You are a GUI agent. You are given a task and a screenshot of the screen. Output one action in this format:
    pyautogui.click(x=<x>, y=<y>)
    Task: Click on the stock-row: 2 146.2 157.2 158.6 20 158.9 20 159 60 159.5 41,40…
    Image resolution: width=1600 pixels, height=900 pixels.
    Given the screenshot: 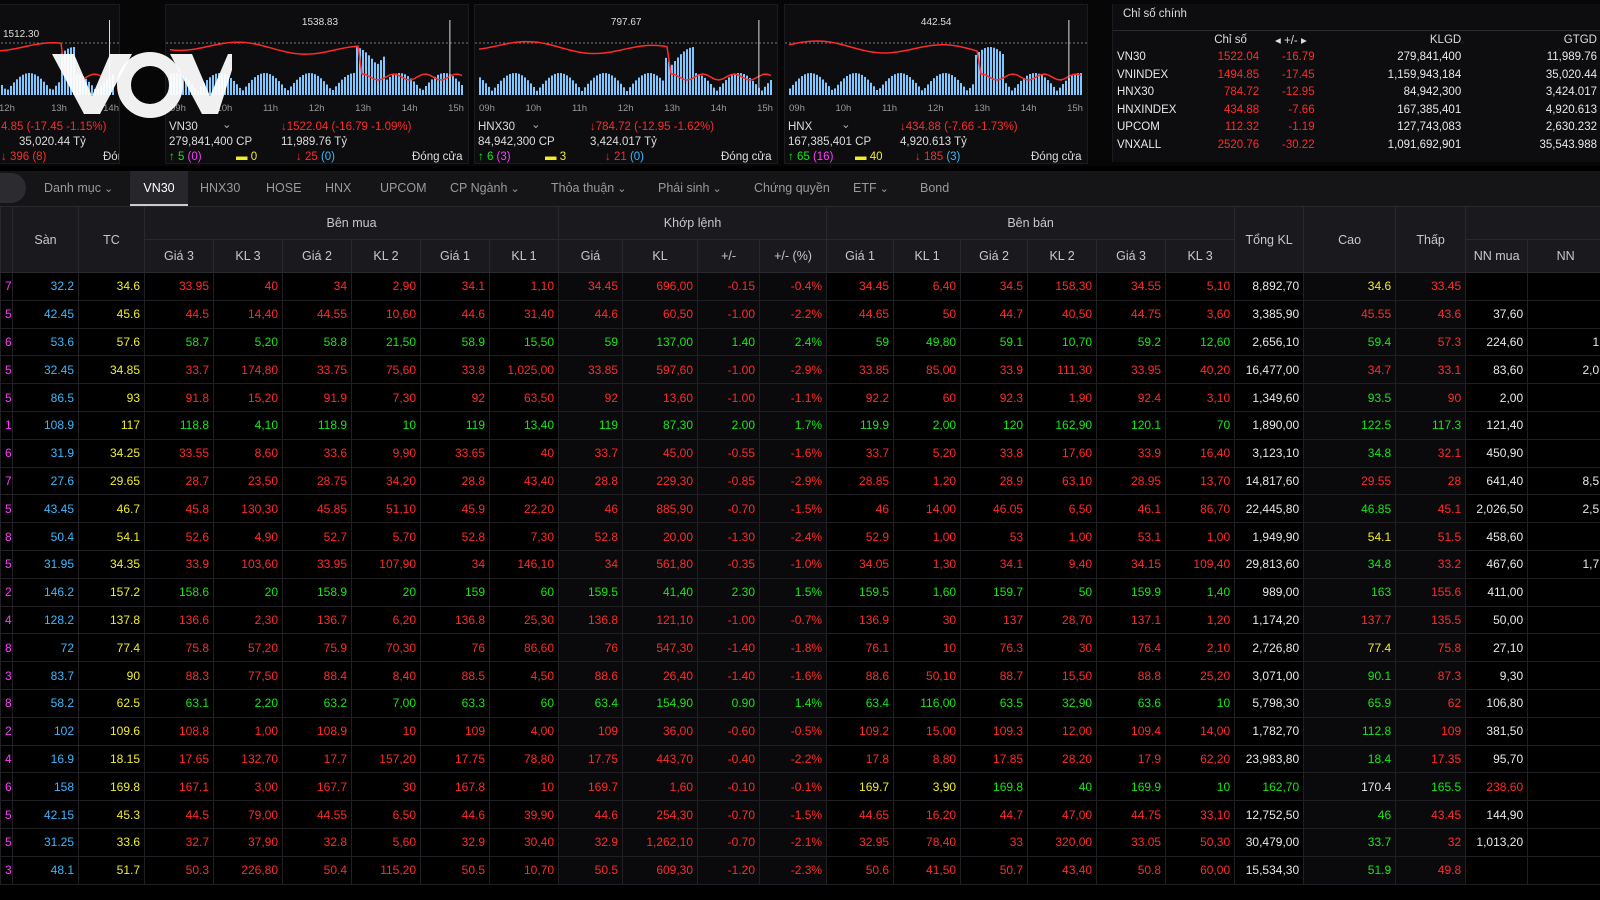 What is the action you would take?
    pyautogui.click(x=800, y=592)
    